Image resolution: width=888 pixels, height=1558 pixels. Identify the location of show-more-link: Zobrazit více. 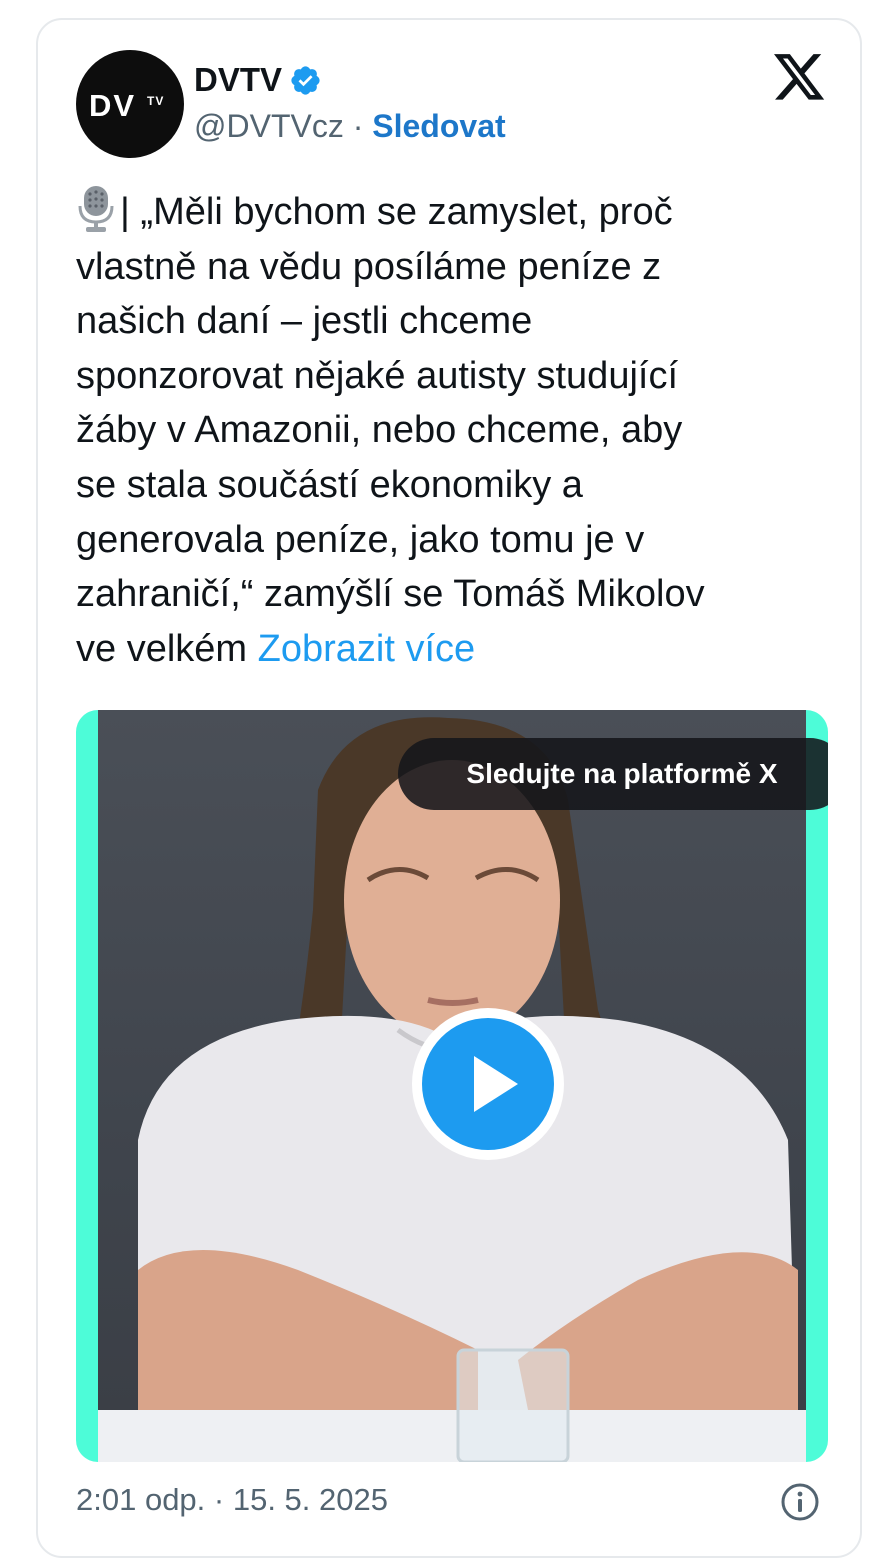
(367, 649).